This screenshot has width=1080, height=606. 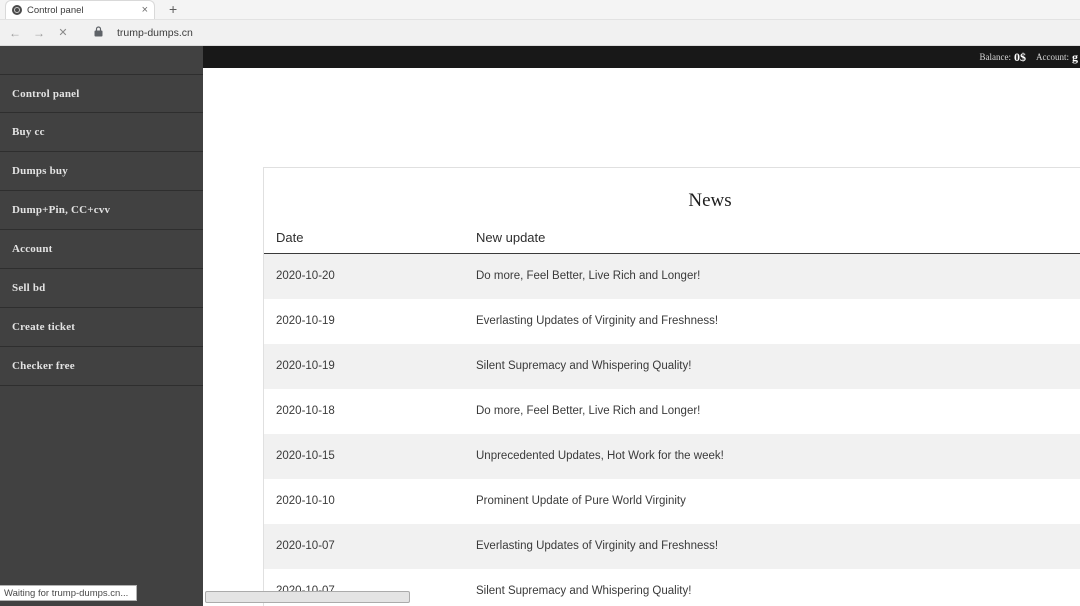 What do you see at coordinates (772, 239) in the screenshot?
I see `column-header-update: New update` at bounding box center [772, 239].